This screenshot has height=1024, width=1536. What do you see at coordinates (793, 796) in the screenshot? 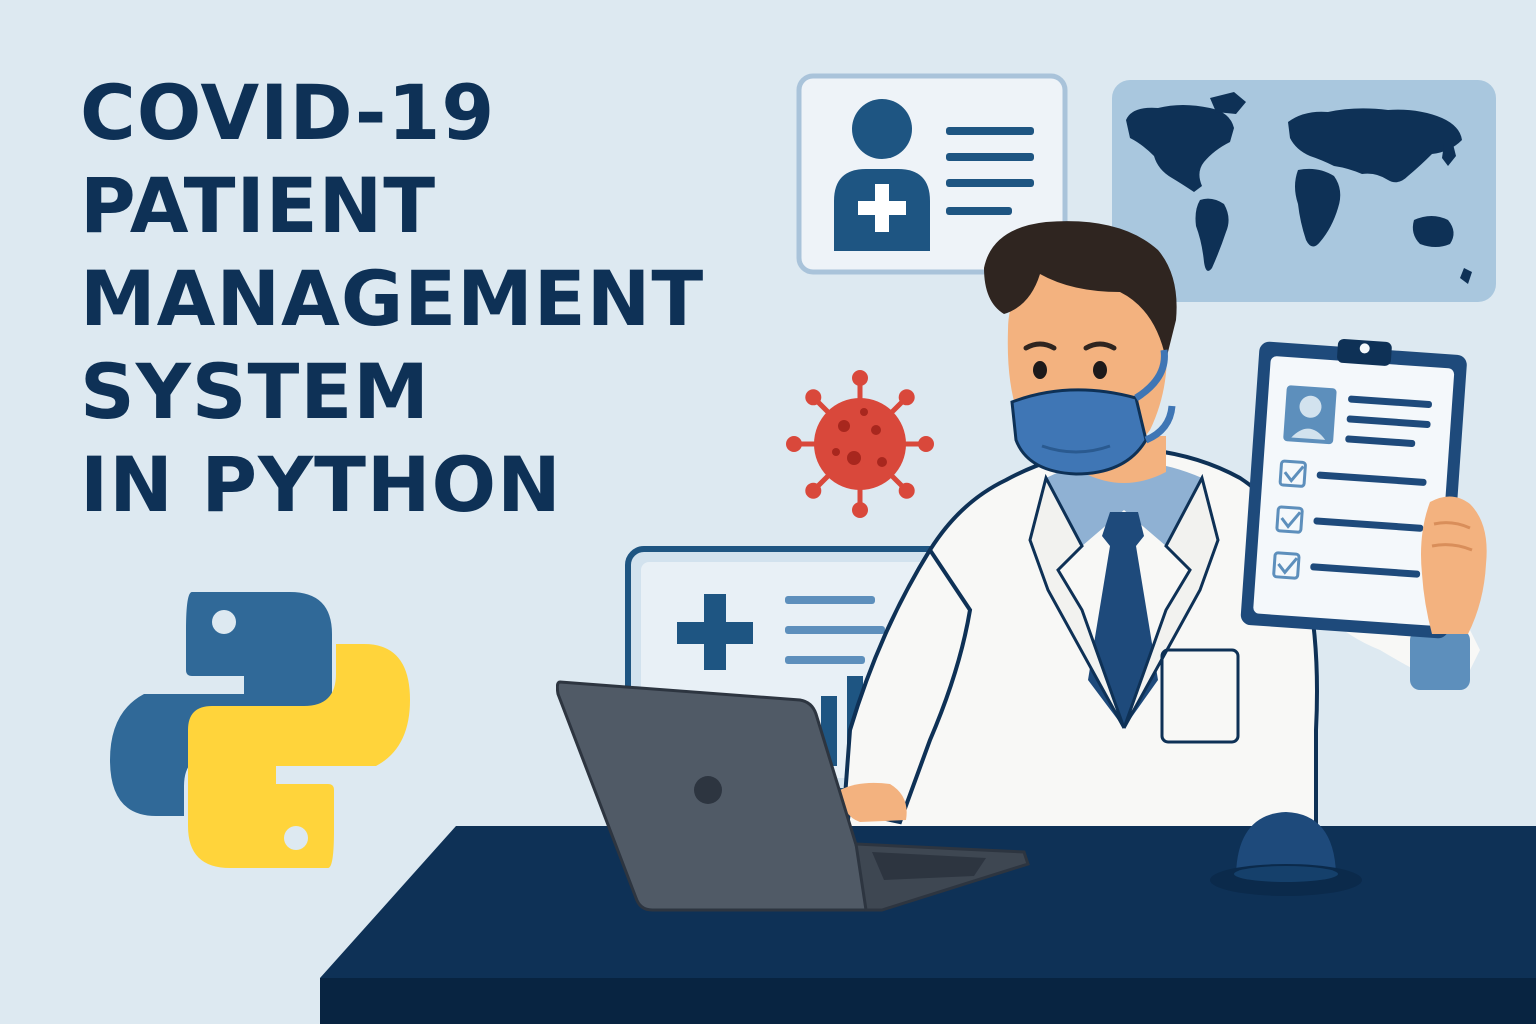
I see `laptop-icon` at bounding box center [793, 796].